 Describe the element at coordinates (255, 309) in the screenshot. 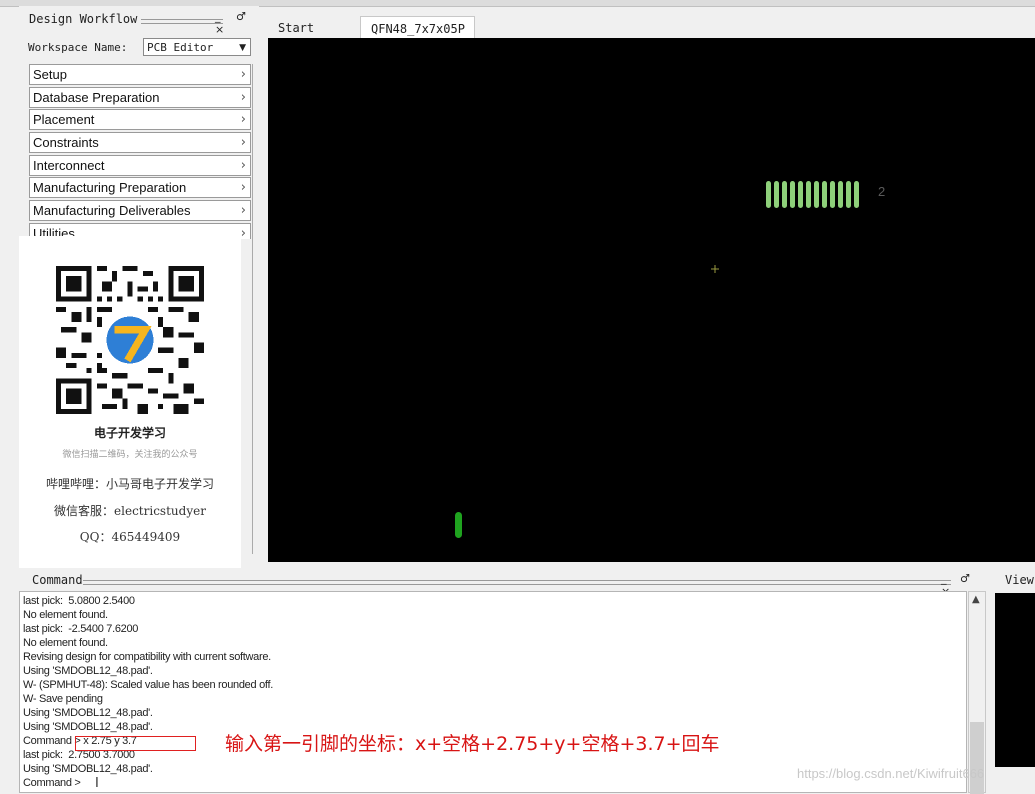

I see `panel-scrollbar` at that location.